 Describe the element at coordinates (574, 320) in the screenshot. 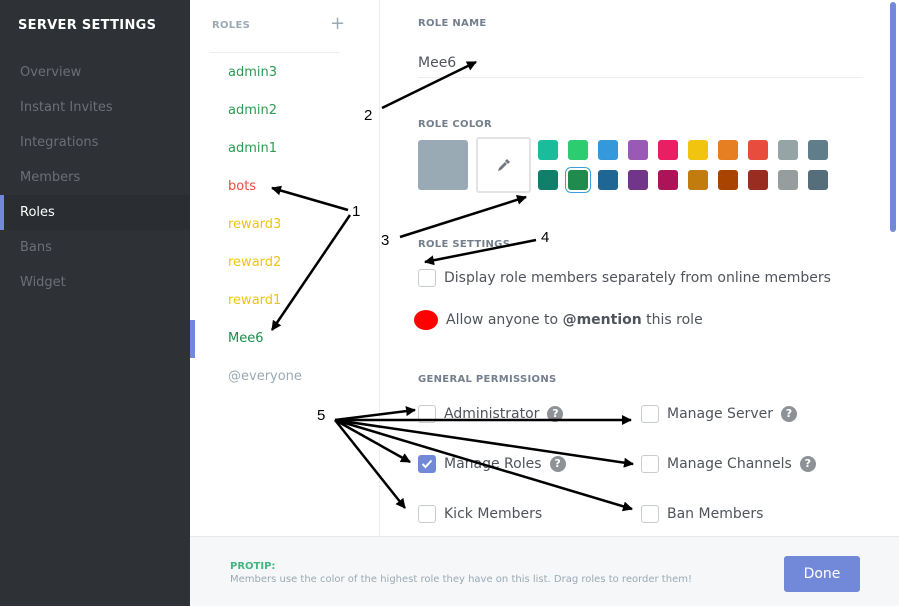

I see `allow-mention-label: Allow anyone to @mention this role` at that location.